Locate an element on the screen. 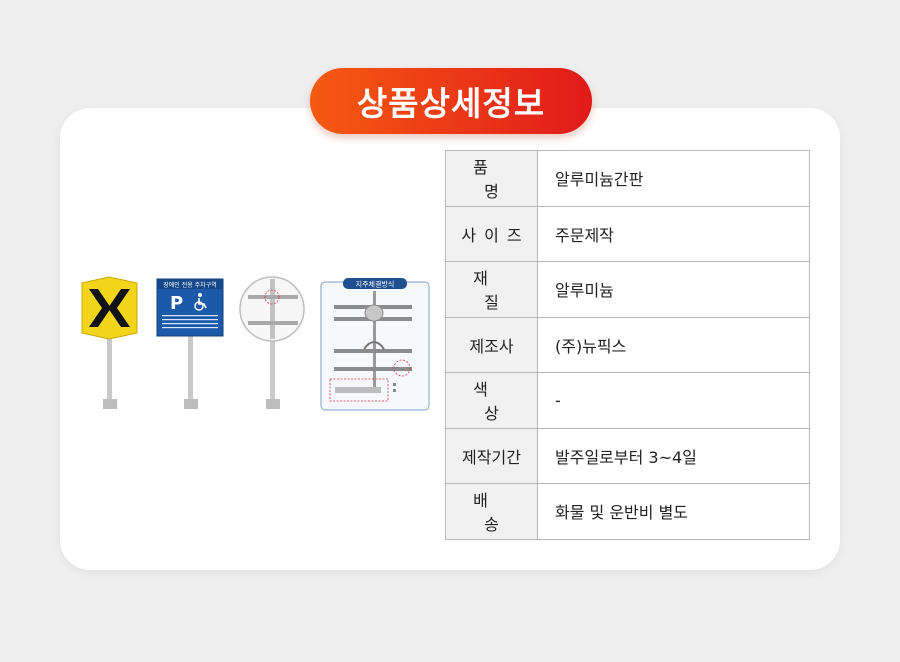  chevron-sign-image is located at coordinates (109, 342).